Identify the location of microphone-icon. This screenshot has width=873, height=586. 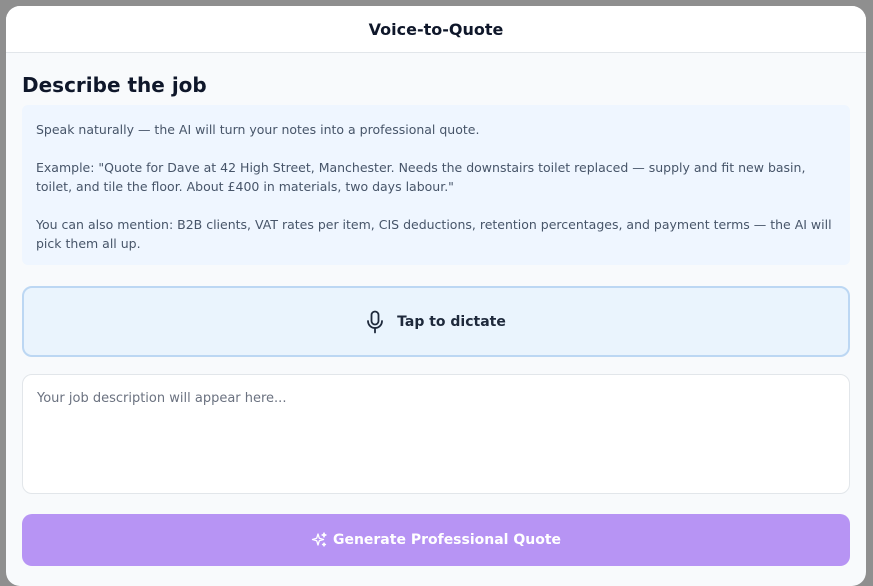
(375, 321).